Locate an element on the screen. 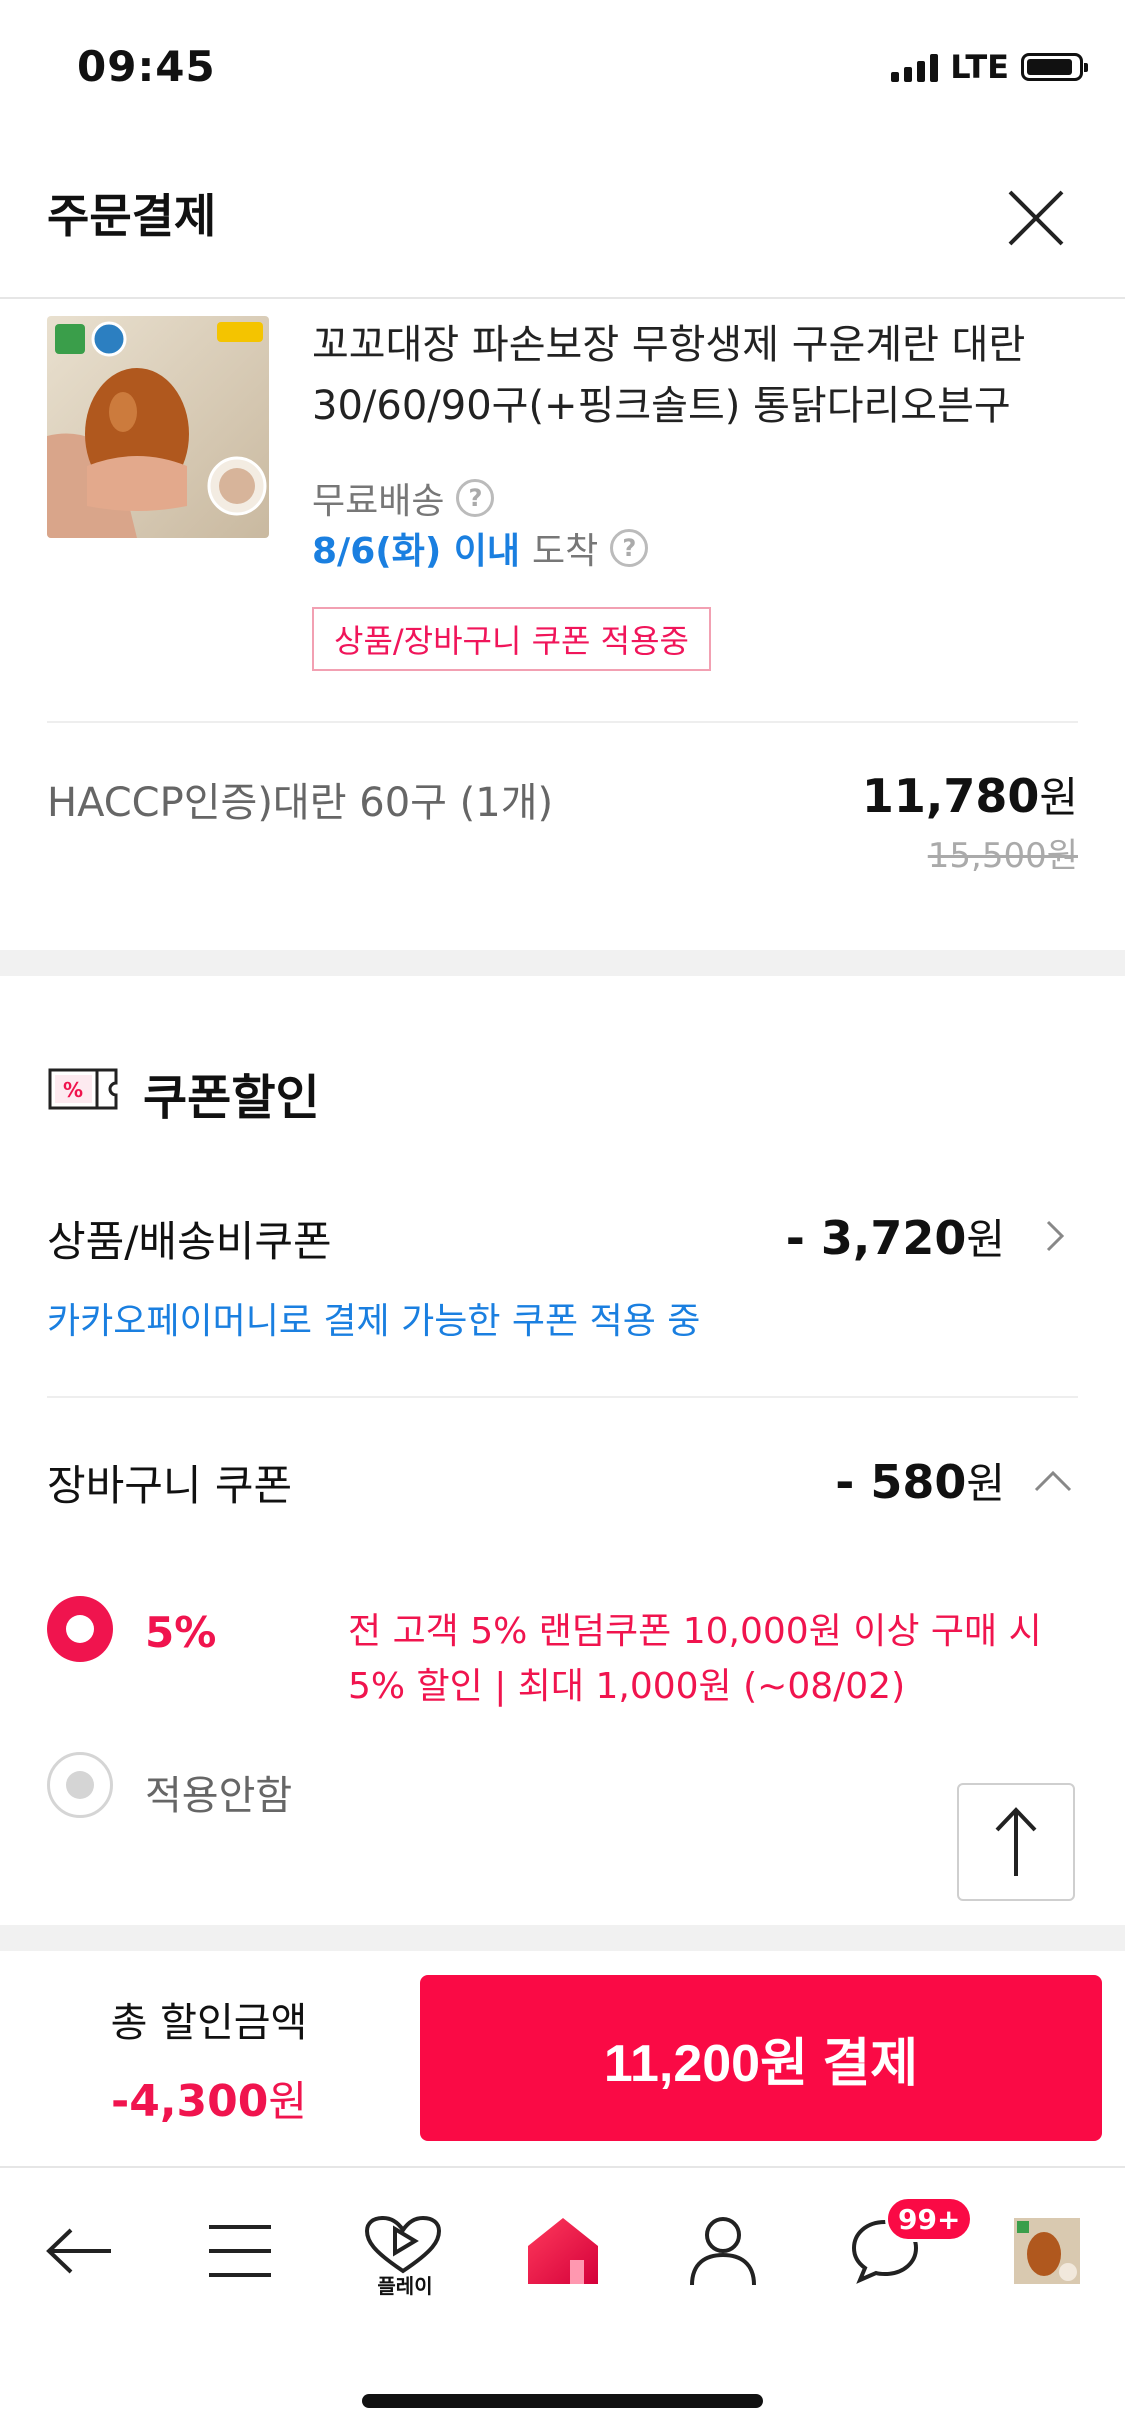 This screenshot has height=2436, width=1125. shipping-label: 무료배송 is located at coordinates (378, 501).